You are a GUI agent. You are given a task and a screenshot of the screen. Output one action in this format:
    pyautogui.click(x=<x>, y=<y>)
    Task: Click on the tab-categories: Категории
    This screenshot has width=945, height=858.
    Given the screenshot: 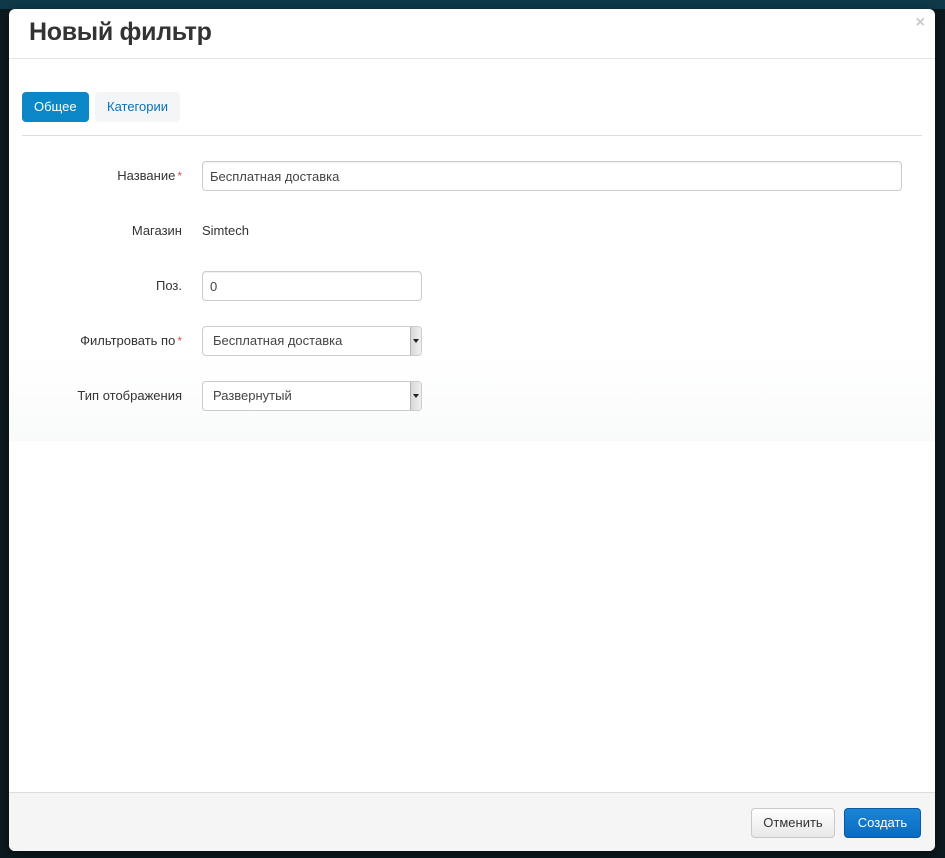 What is the action you would take?
    pyautogui.click(x=137, y=107)
    